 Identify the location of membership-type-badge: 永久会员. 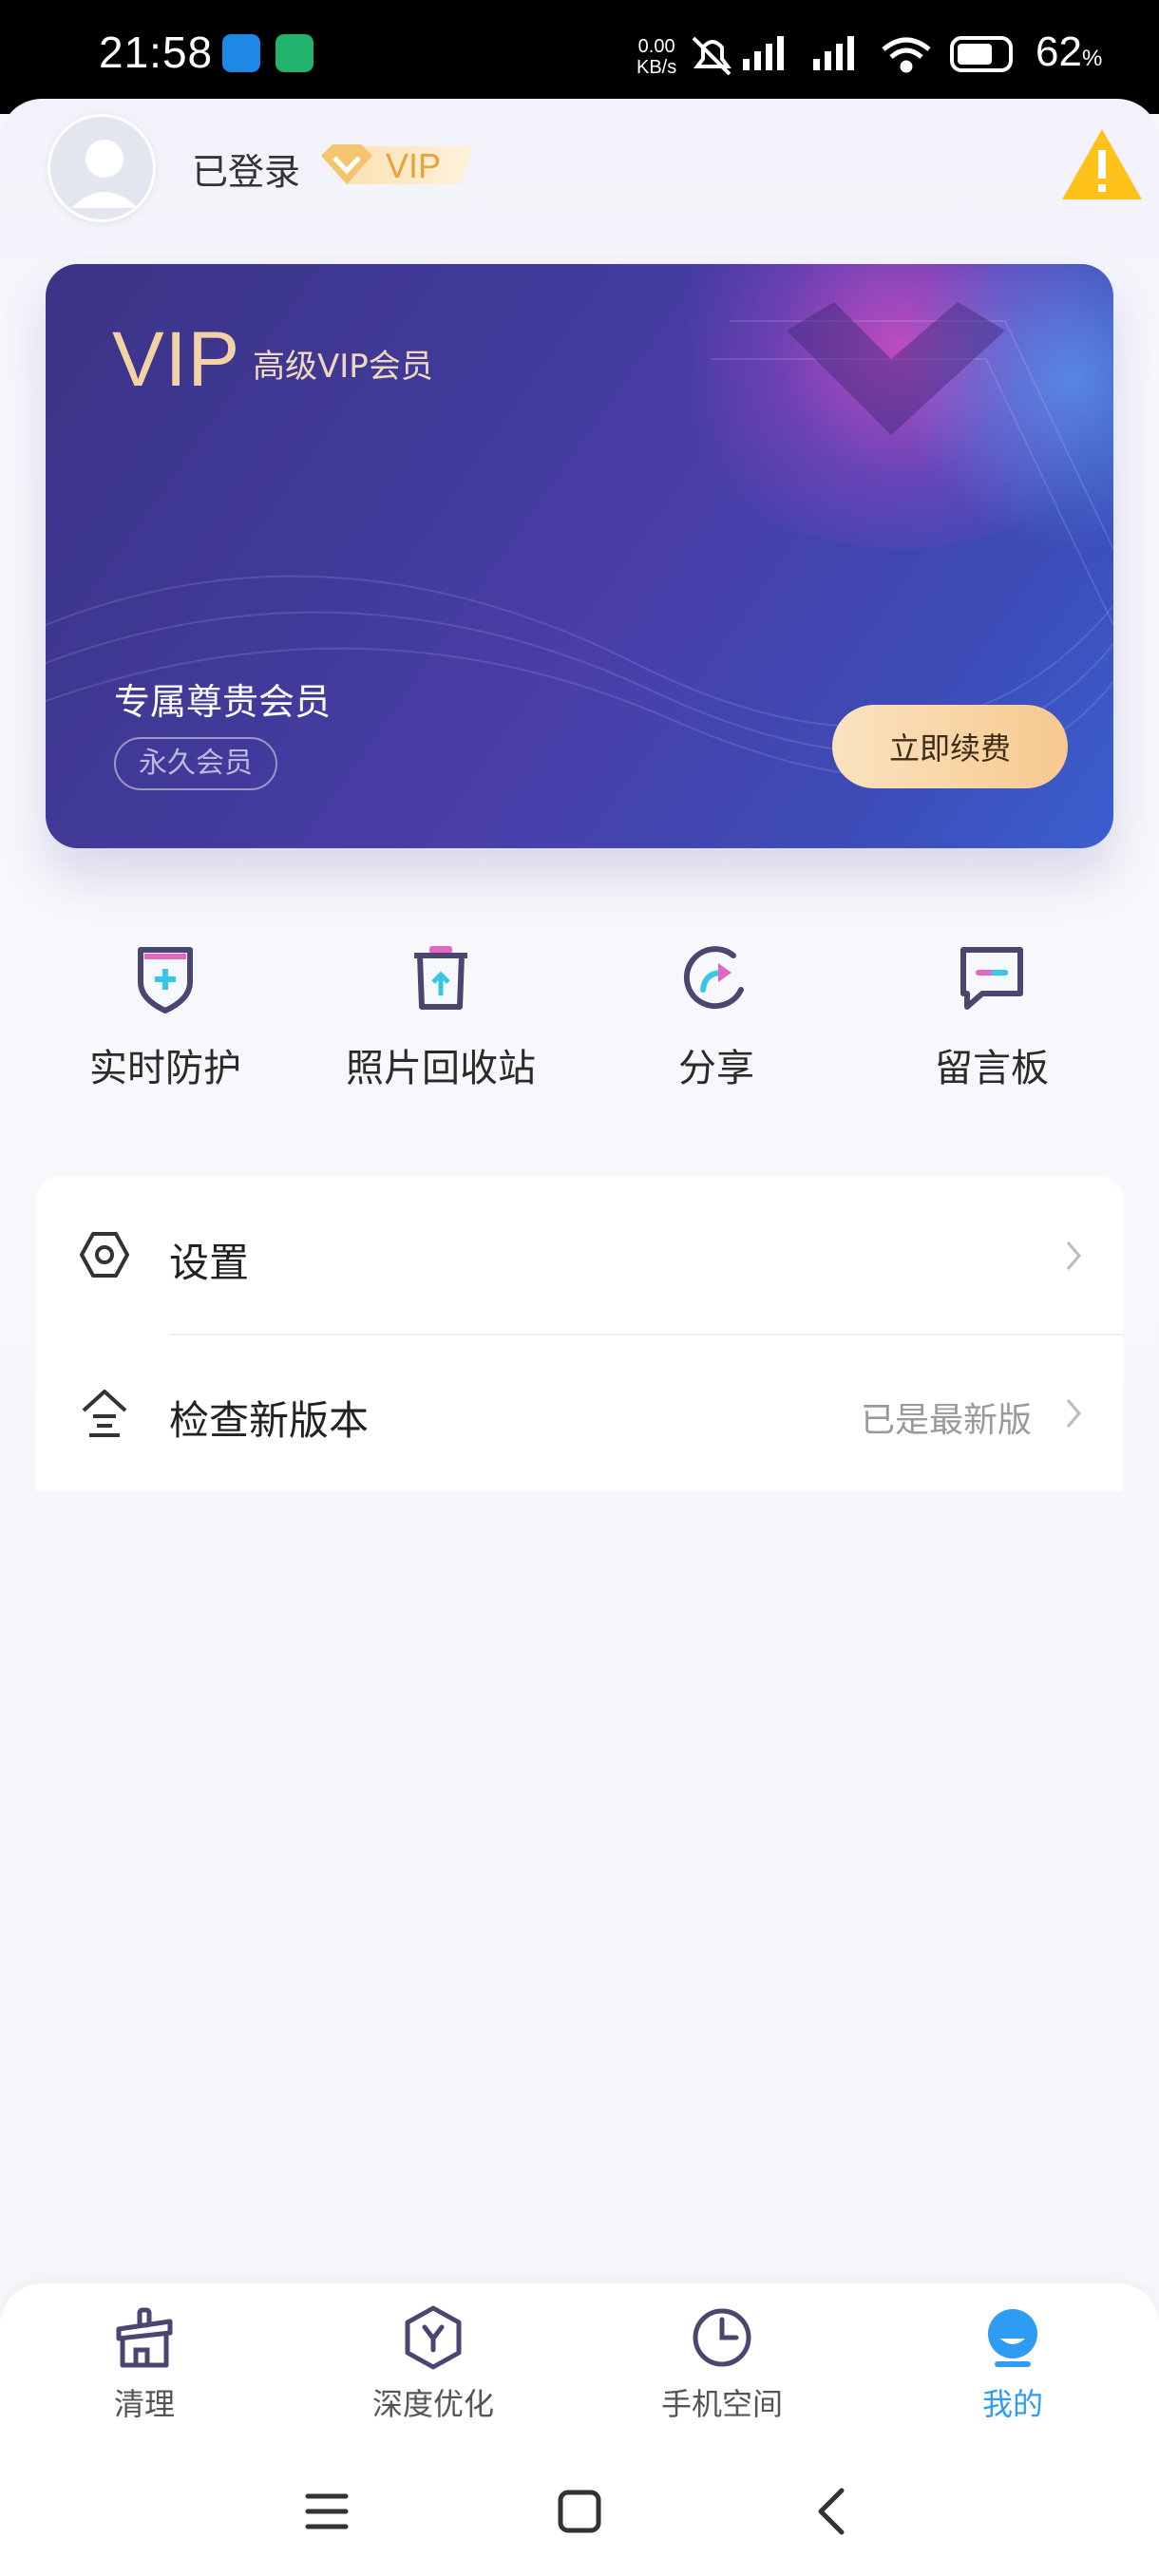
(195, 763).